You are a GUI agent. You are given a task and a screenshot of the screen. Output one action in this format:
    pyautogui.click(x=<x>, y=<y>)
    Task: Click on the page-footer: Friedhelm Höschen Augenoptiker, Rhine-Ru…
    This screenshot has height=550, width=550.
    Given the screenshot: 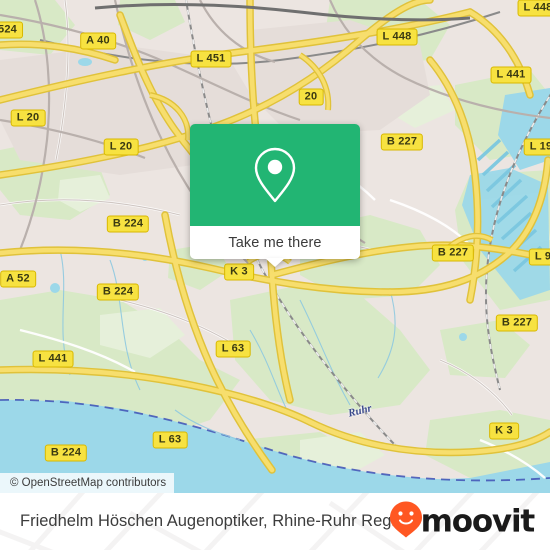 What is the action you would take?
    pyautogui.click(x=275, y=521)
    